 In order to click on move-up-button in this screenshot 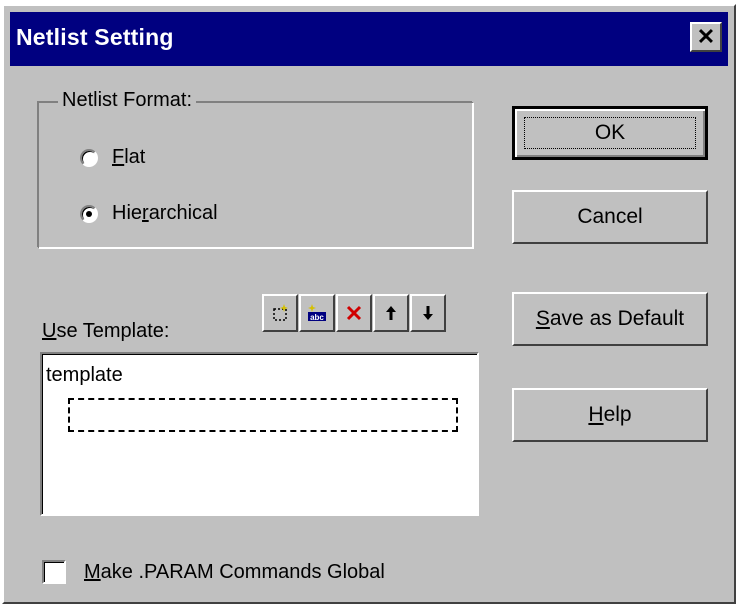, I will do `click(391, 313)`.